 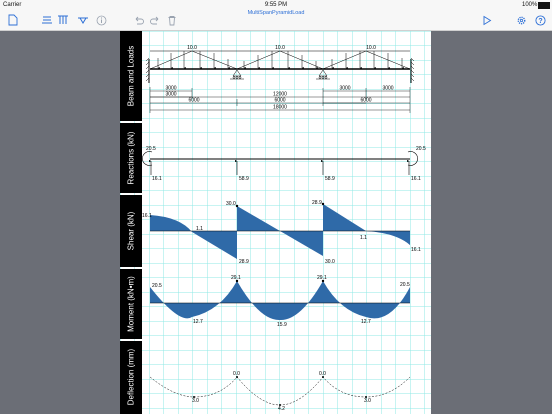 I want to click on pyramid-load-outline, so click(x=280, y=60).